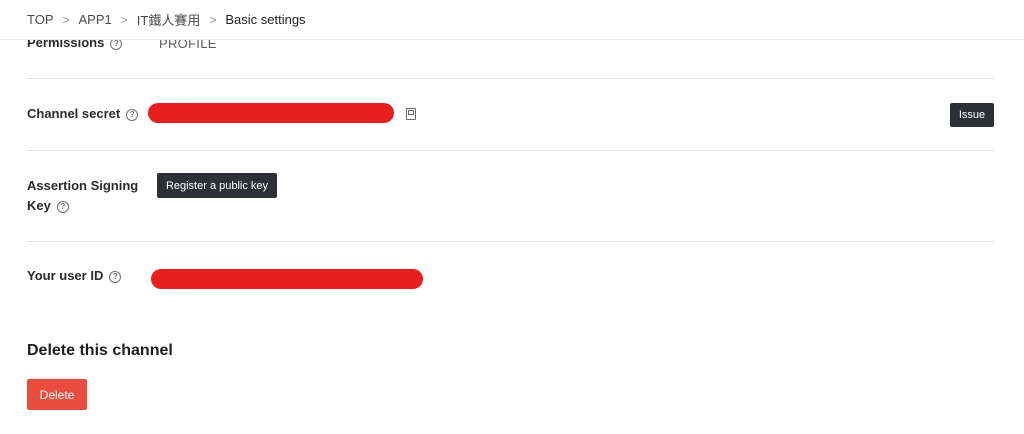 This screenshot has height=434, width=1024. What do you see at coordinates (512, 20) in the screenshot?
I see `breadcrumb: TOP > APP1 > IT鐵人賽用 > Basic settings` at bounding box center [512, 20].